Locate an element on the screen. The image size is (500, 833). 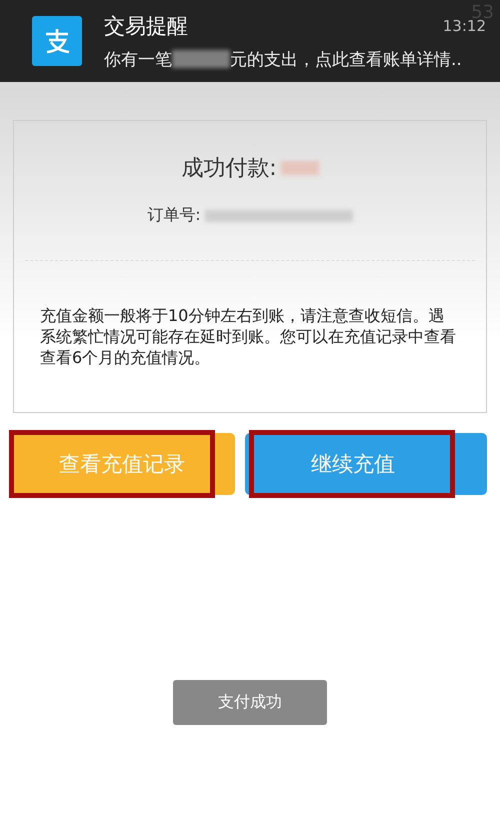
continue-button: 继续充值 is located at coordinates (366, 464).